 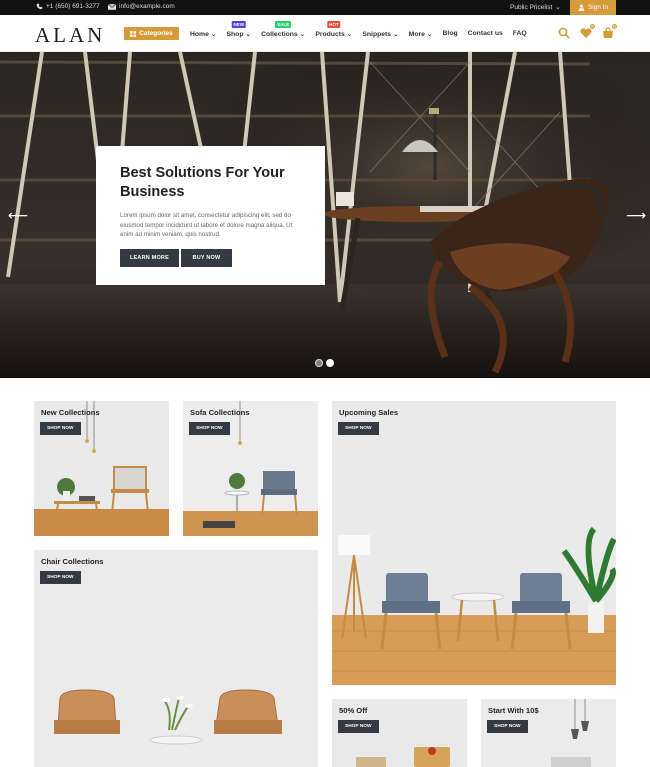 What do you see at coordinates (39, 6) in the screenshot?
I see `phone-icon` at bounding box center [39, 6].